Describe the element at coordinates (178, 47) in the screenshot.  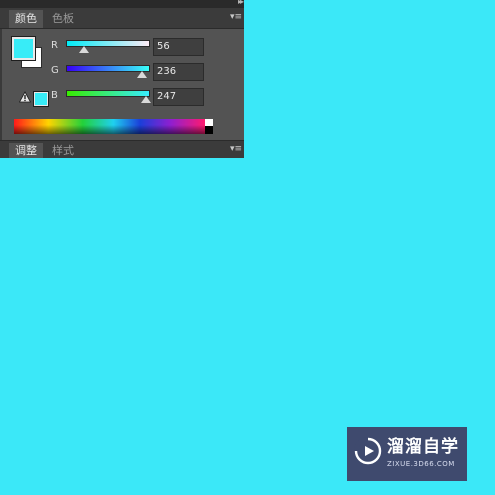
I see `value-field-r: 56` at that location.